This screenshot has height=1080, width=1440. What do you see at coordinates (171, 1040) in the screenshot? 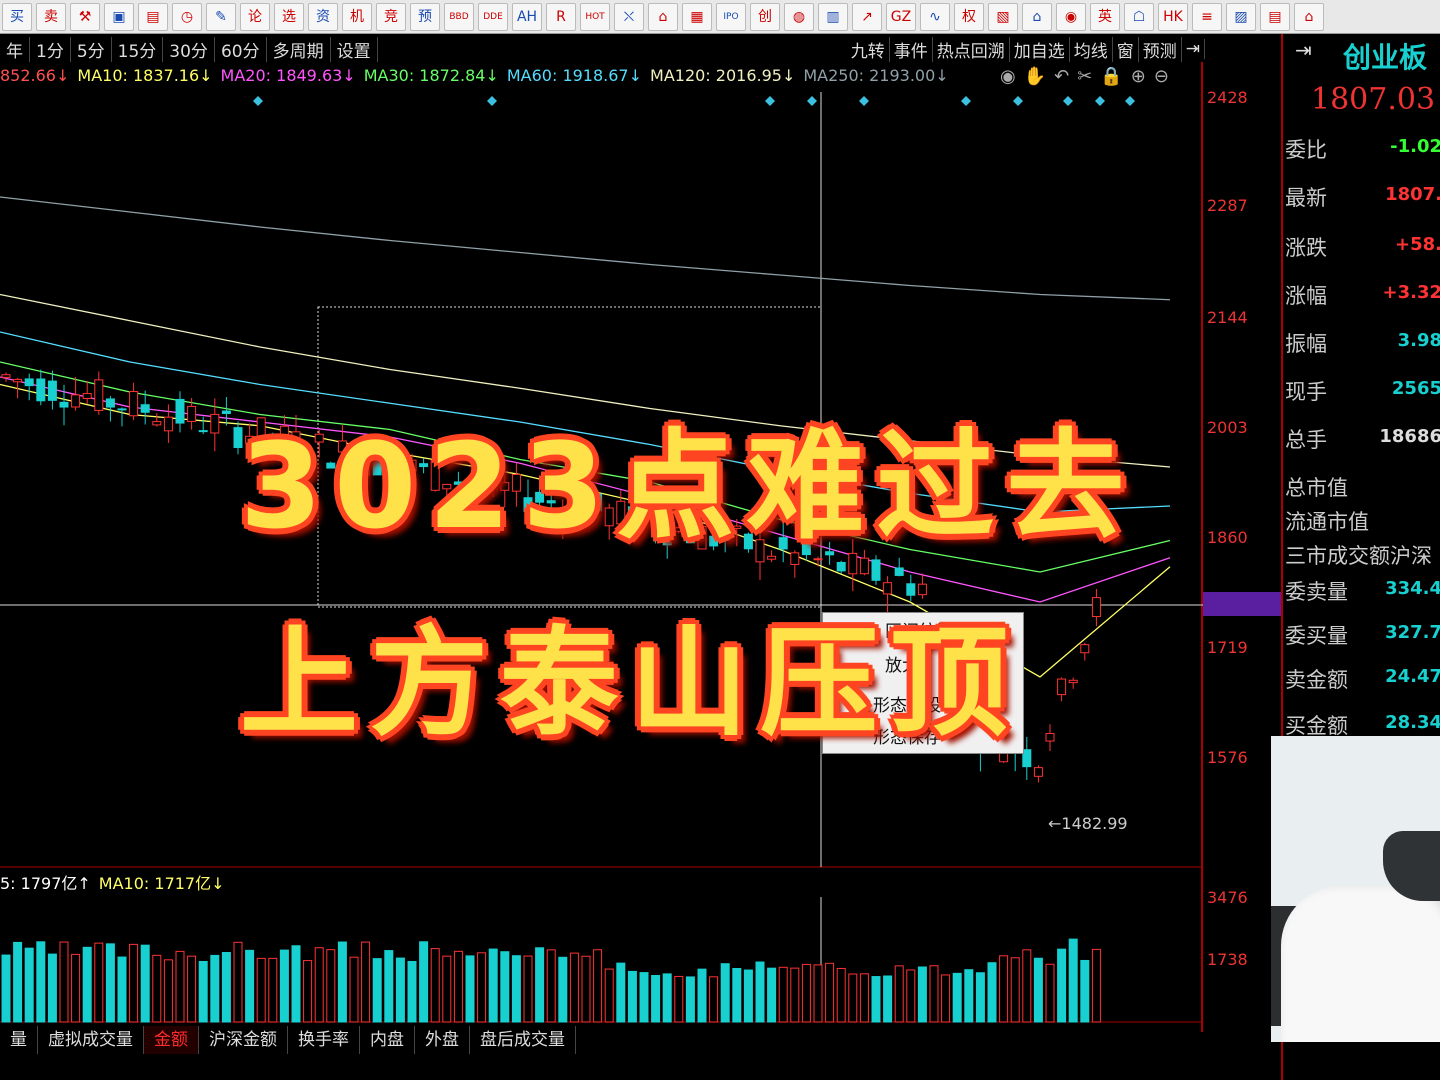
I see `indicator-tab: 金额` at bounding box center [171, 1040].